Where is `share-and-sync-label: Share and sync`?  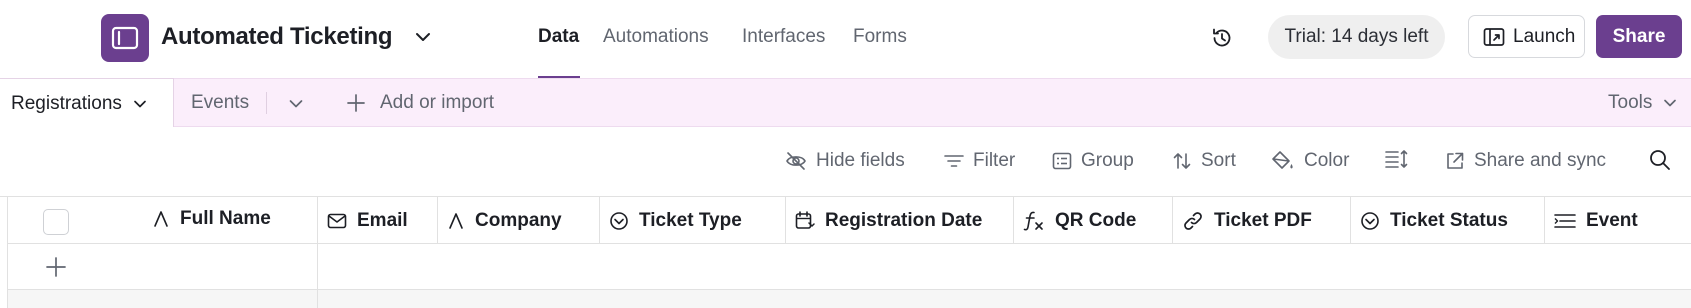
share-and-sync-label: Share and sync is located at coordinates (1540, 160).